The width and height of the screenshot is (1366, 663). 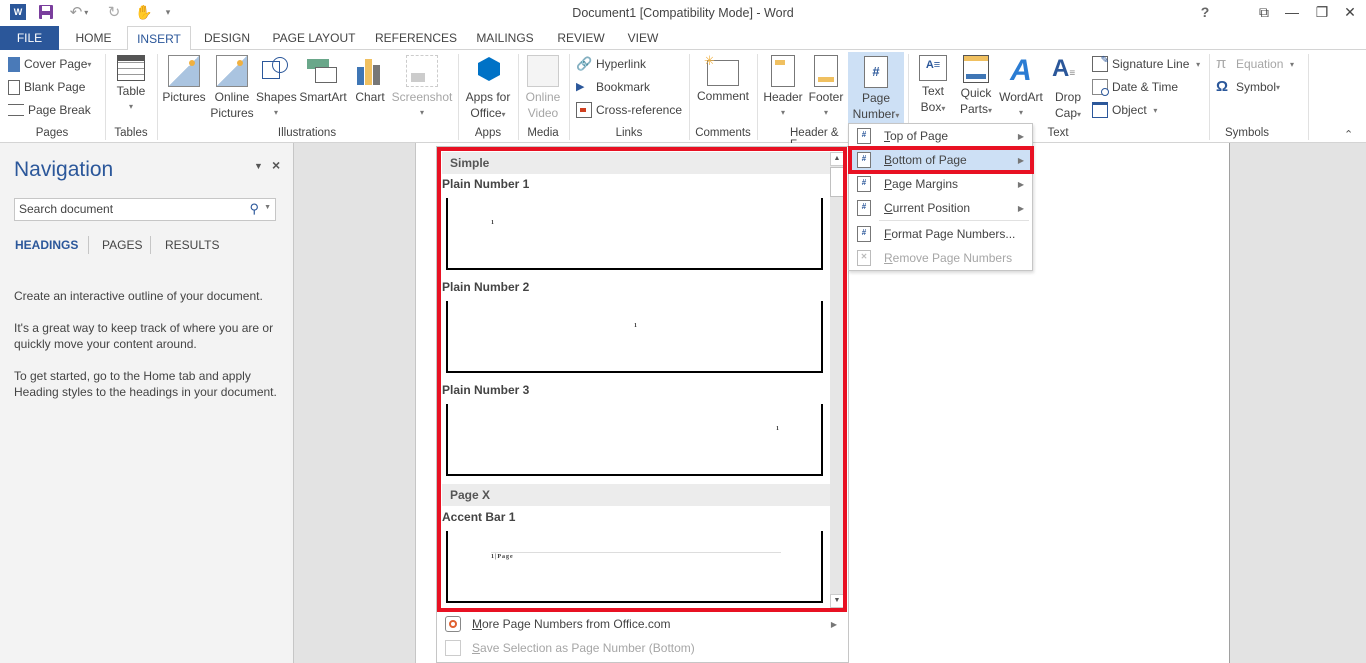 I want to click on more-page-numbers-item: More Page Numbers from Office.com ▶, so click(x=642, y=624).